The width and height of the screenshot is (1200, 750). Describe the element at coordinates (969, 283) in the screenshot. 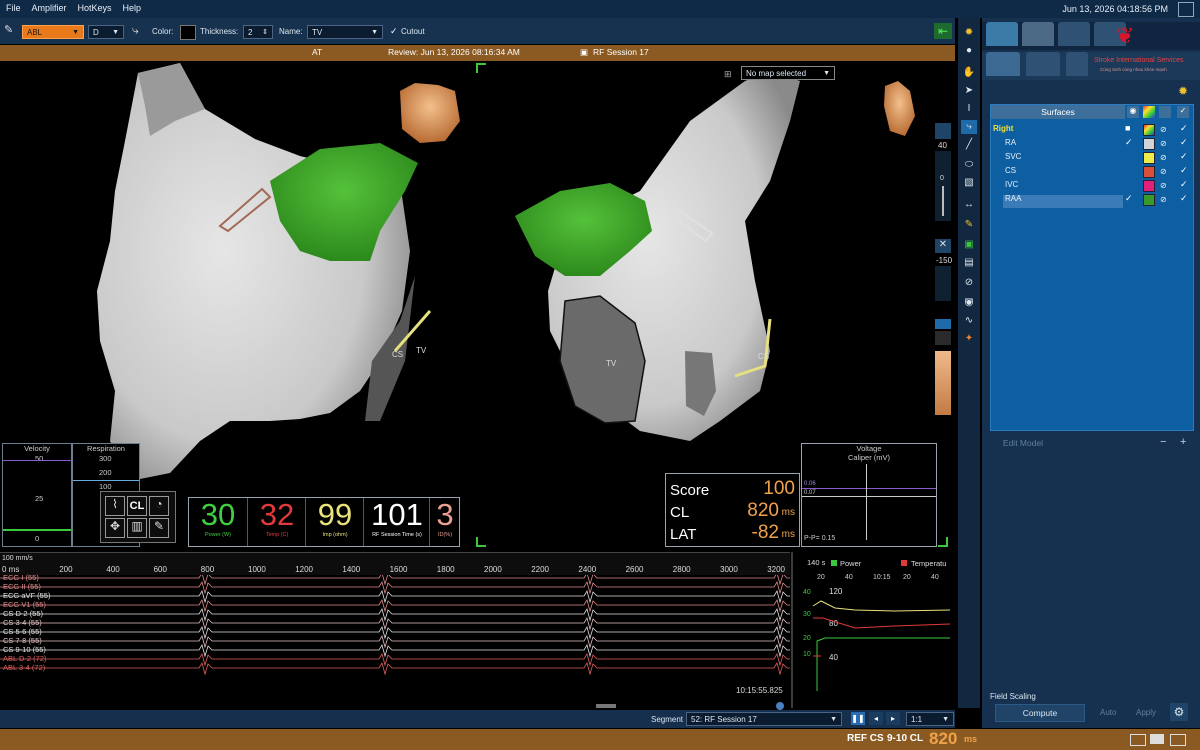

I see `catheter-icon: ⊘` at that location.